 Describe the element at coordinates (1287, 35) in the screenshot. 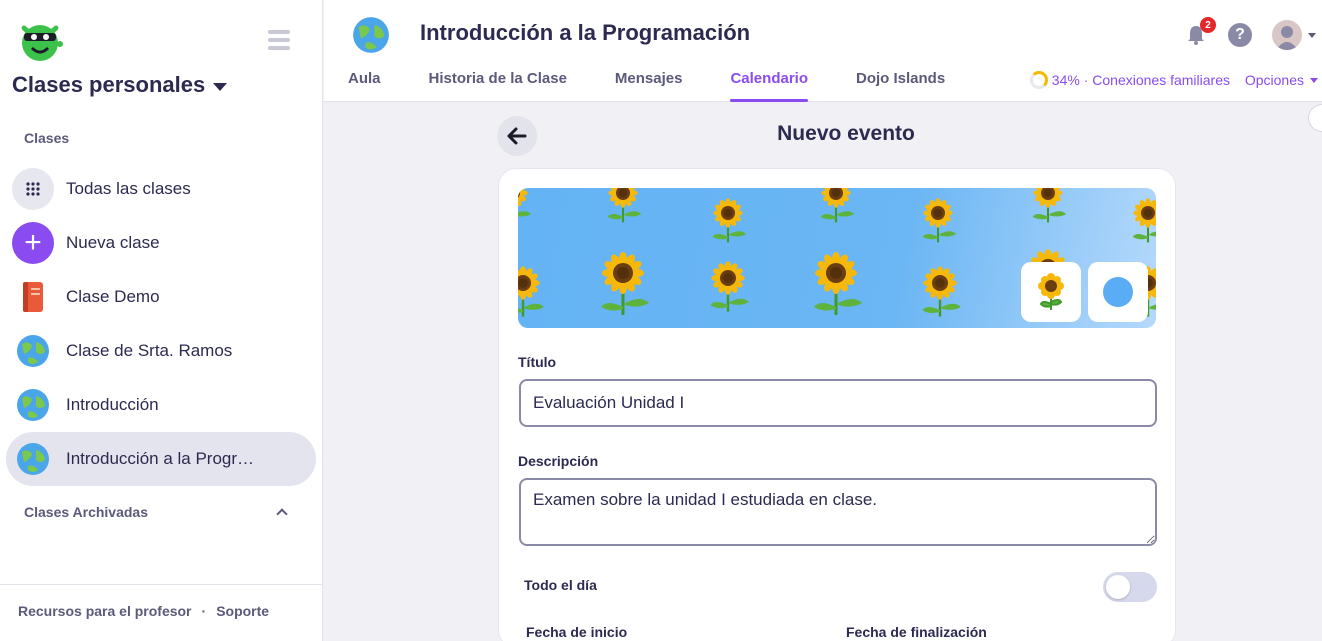

I see `avatar` at that location.